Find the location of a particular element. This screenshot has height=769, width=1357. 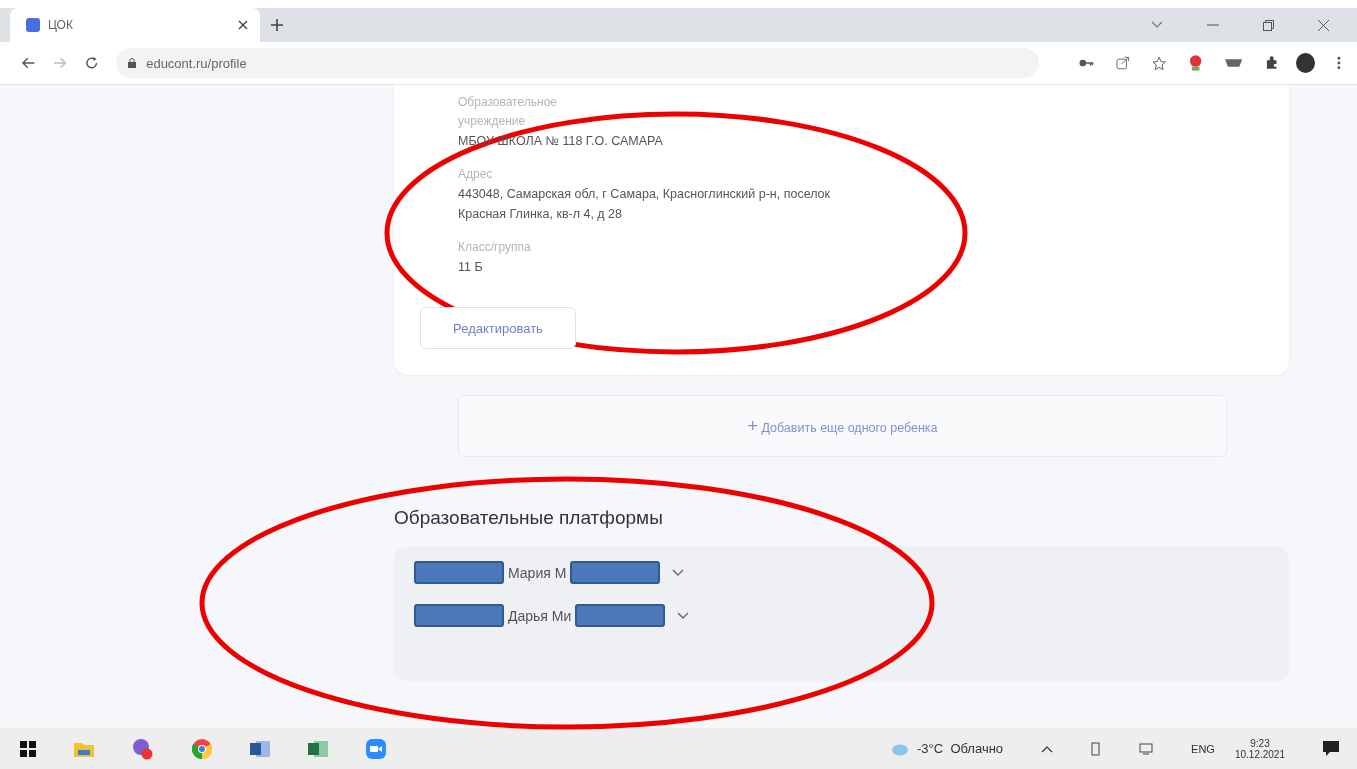

puzzle-icon is located at coordinates (1271, 63).